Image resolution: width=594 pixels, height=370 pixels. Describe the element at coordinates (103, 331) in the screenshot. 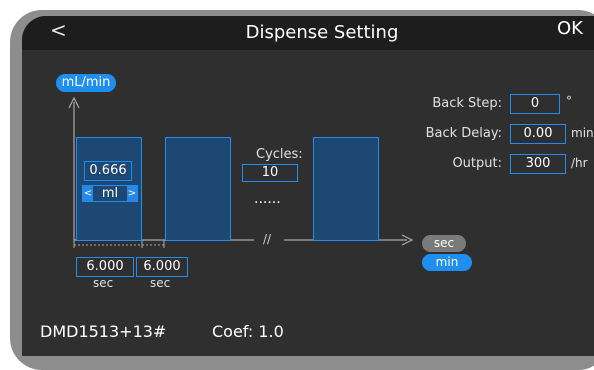

I see `device-id: DMD1513+13#` at that location.